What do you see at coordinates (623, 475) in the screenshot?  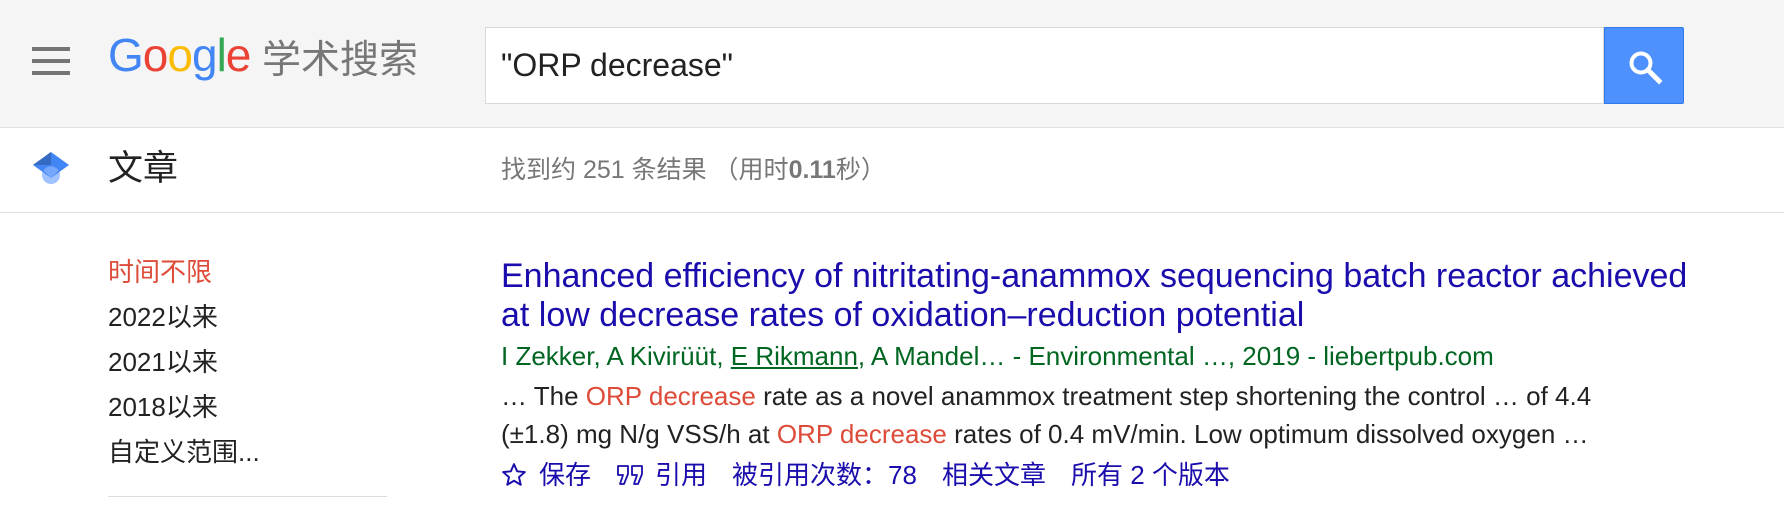 I see `quote-mark-left` at bounding box center [623, 475].